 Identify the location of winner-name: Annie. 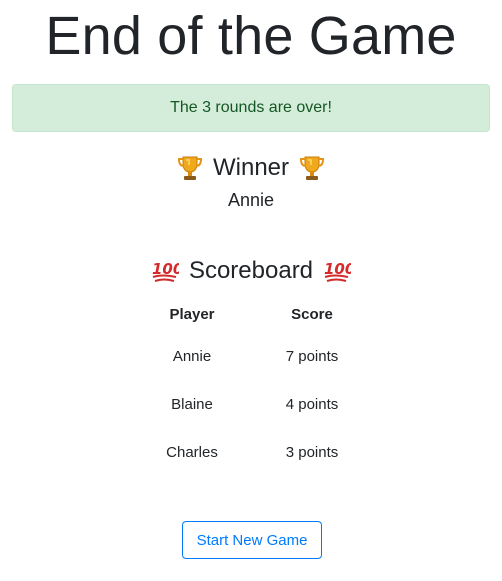
(251, 200).